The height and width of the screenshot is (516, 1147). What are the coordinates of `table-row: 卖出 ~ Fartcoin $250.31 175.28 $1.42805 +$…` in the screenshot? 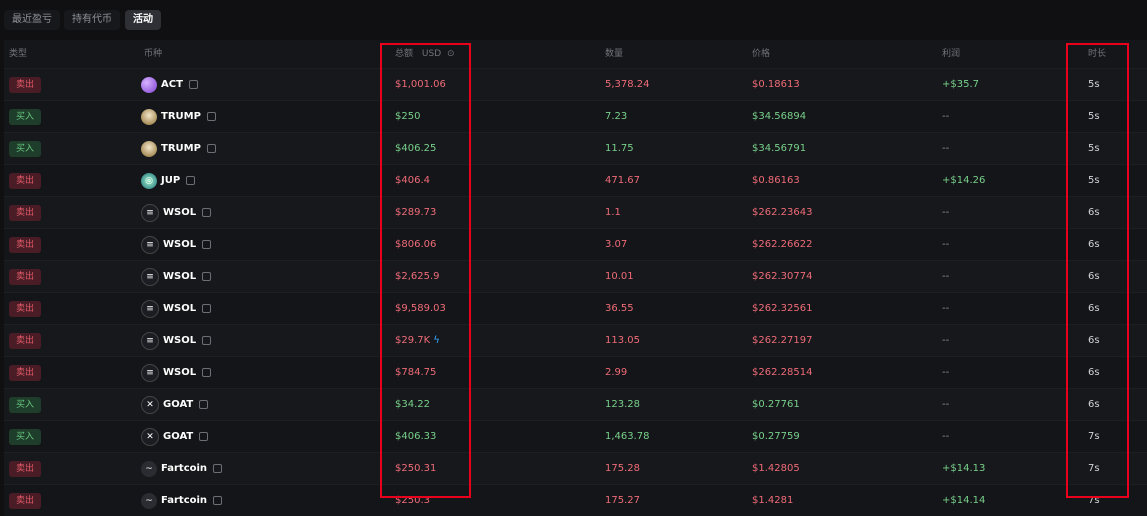 It's located at (575, 468).